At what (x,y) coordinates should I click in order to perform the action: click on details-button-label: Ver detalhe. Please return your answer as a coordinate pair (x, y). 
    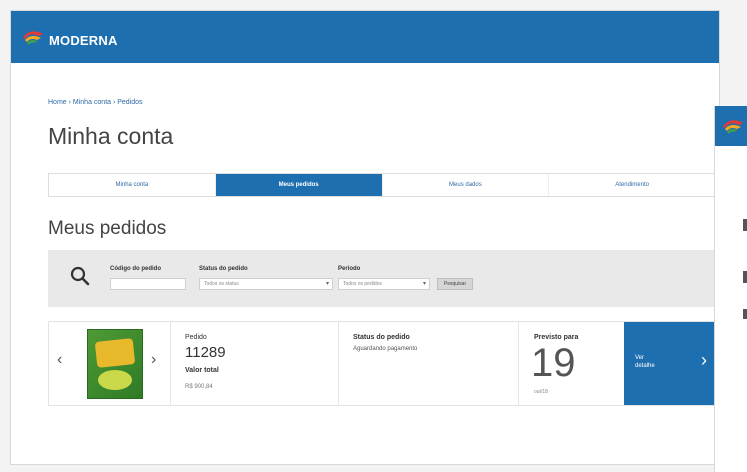
    Looking at the image, I should click on (645, 362).